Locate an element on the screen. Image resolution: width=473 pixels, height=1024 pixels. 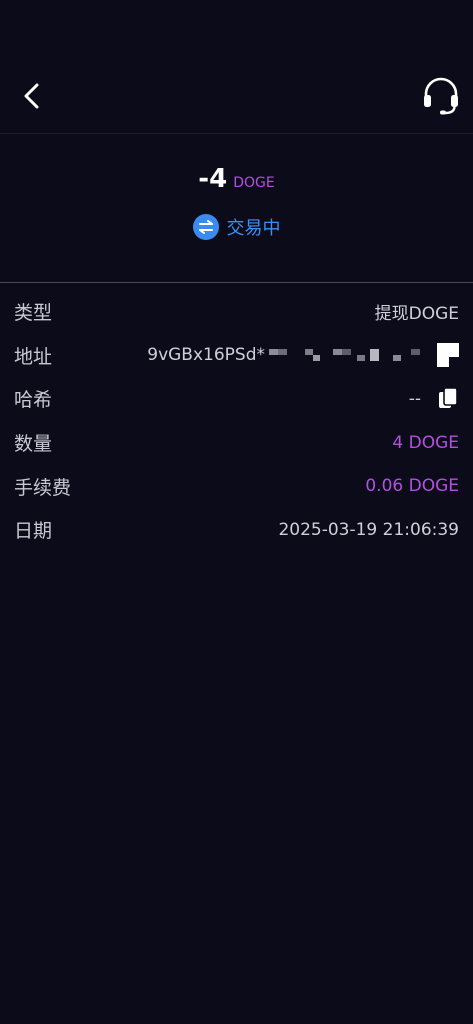
status-text: 交易中 is located at coordinates (253, 228).